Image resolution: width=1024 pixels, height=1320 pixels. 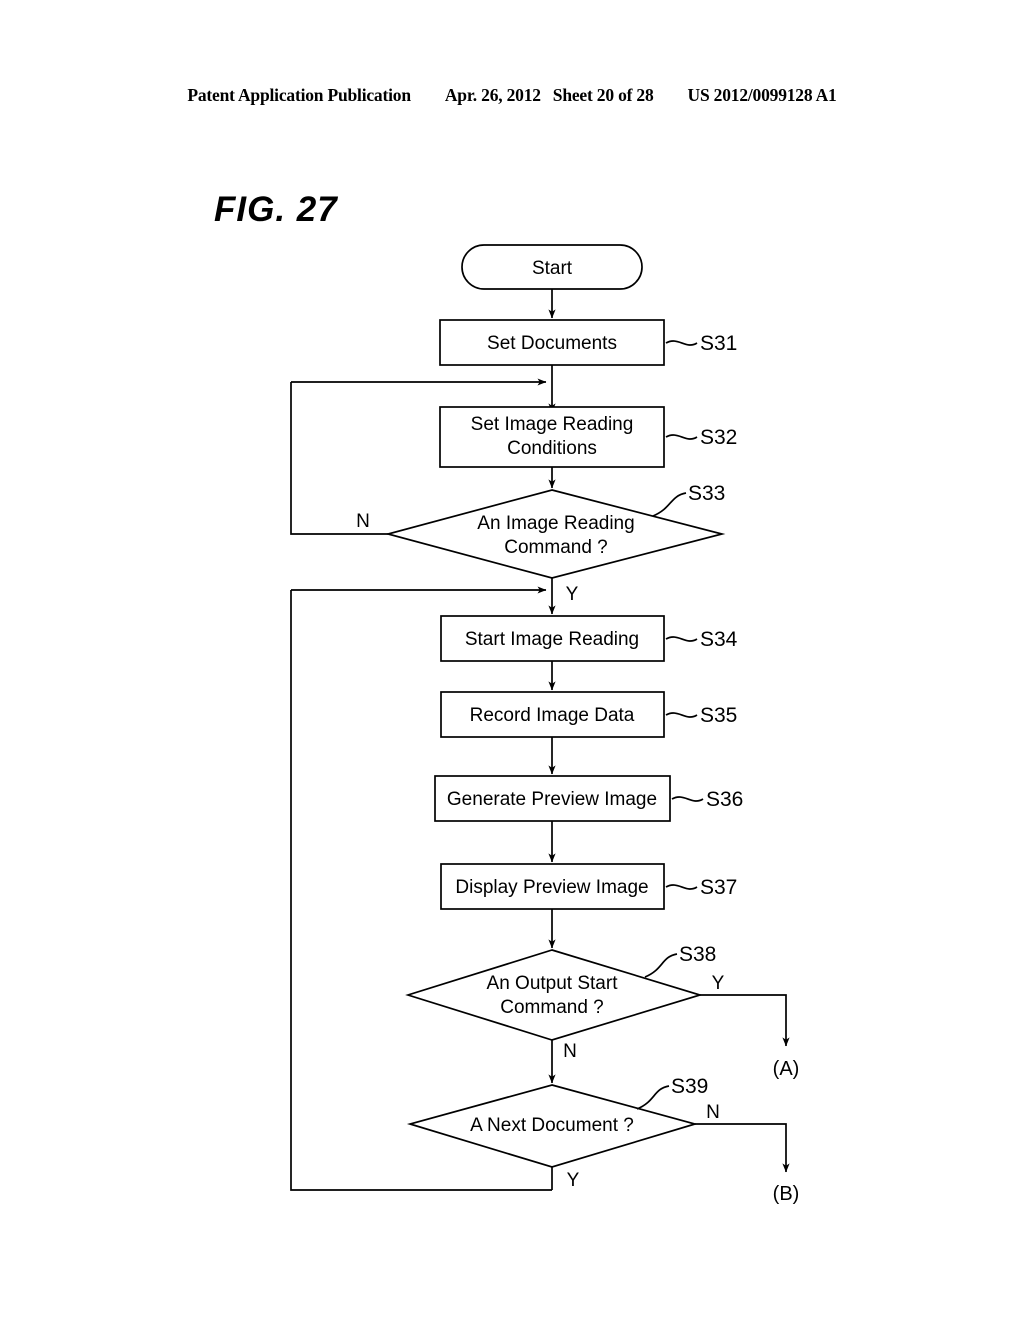 I want to click on node-s33: An Image Reading Command ? S33, so click(x=555, y=530).